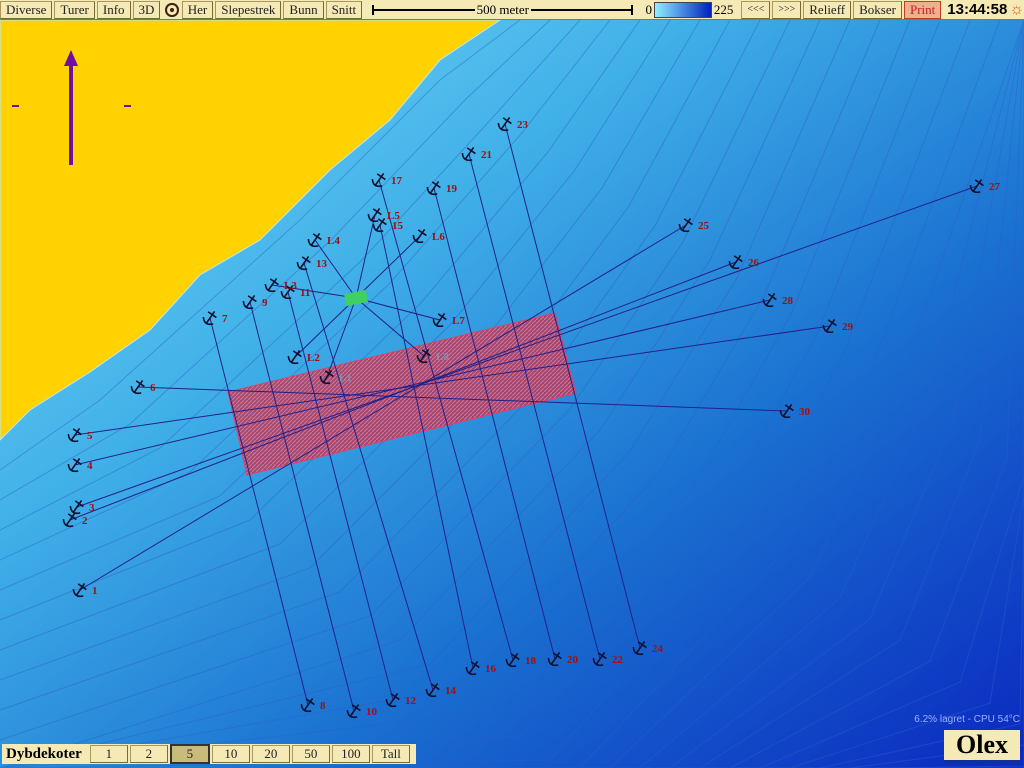 The width and height of the screenshot is (1024, 768). What do you see at coordinates (531, 661) in the screenshot?
I see `anchor-label: 18` at bounding box center [531, 661].